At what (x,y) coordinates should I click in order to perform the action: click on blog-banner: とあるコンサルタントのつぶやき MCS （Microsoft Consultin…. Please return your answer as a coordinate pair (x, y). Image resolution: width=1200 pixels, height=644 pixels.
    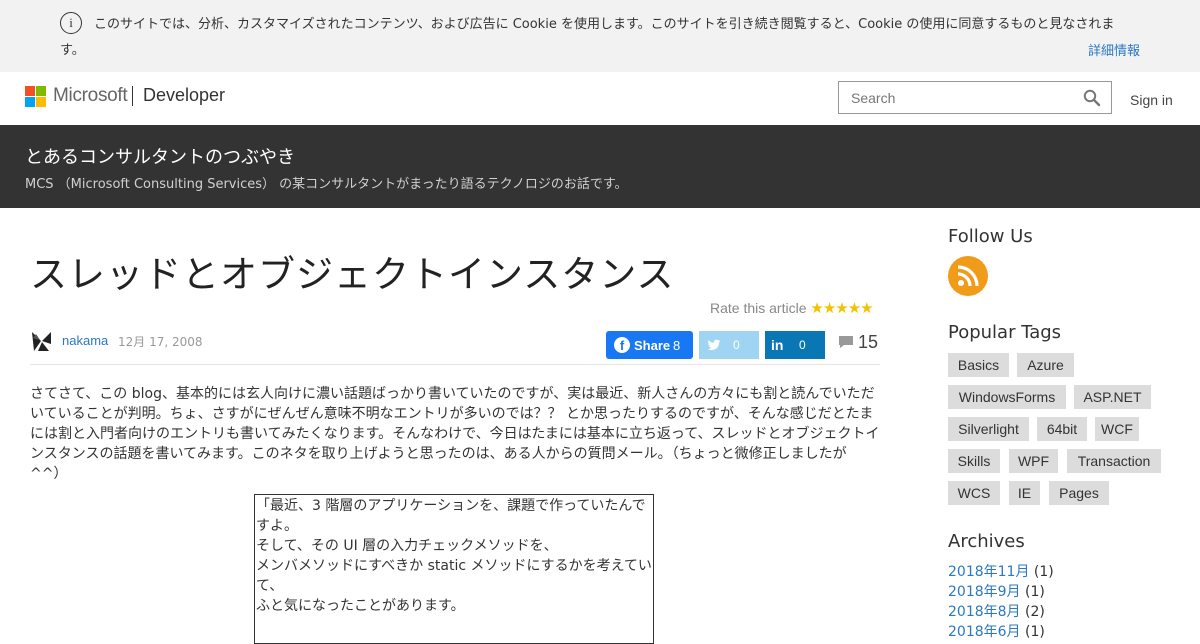
    Looking at the image, I should click on (600, 166).